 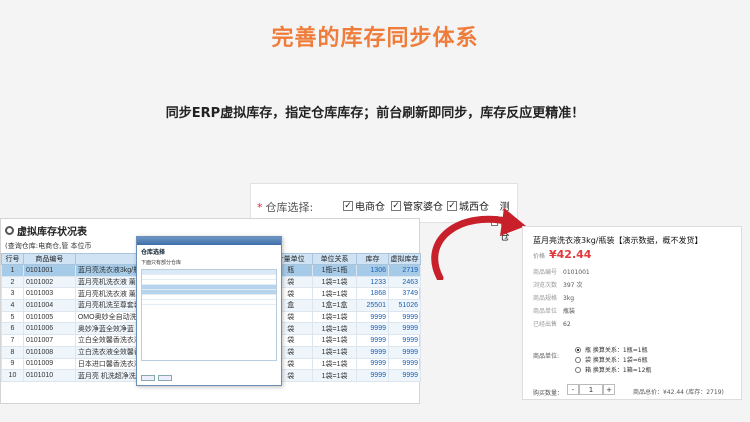 I want to click on price-label: 价格, so click(x=539, y=256).